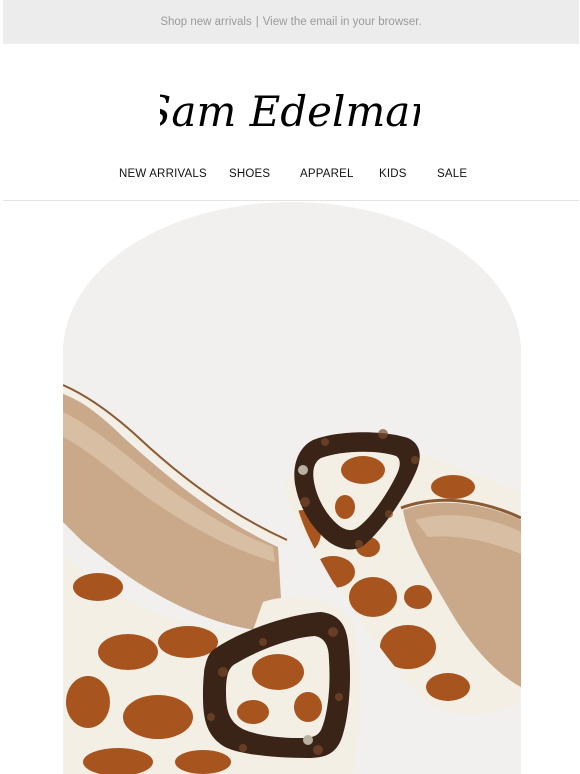 The image size is (580, 774). Describe the element at coordinates (205, 22) in the screenshot. I see `shop-new-arrivals-link: Shop new arrivals` at that location.